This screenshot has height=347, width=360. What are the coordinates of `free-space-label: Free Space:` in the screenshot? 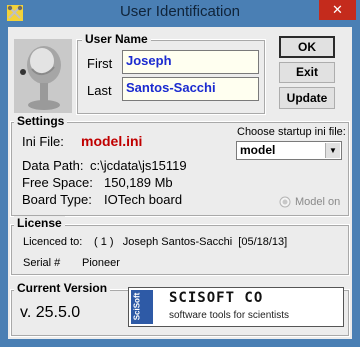 It's located at (57, 182).